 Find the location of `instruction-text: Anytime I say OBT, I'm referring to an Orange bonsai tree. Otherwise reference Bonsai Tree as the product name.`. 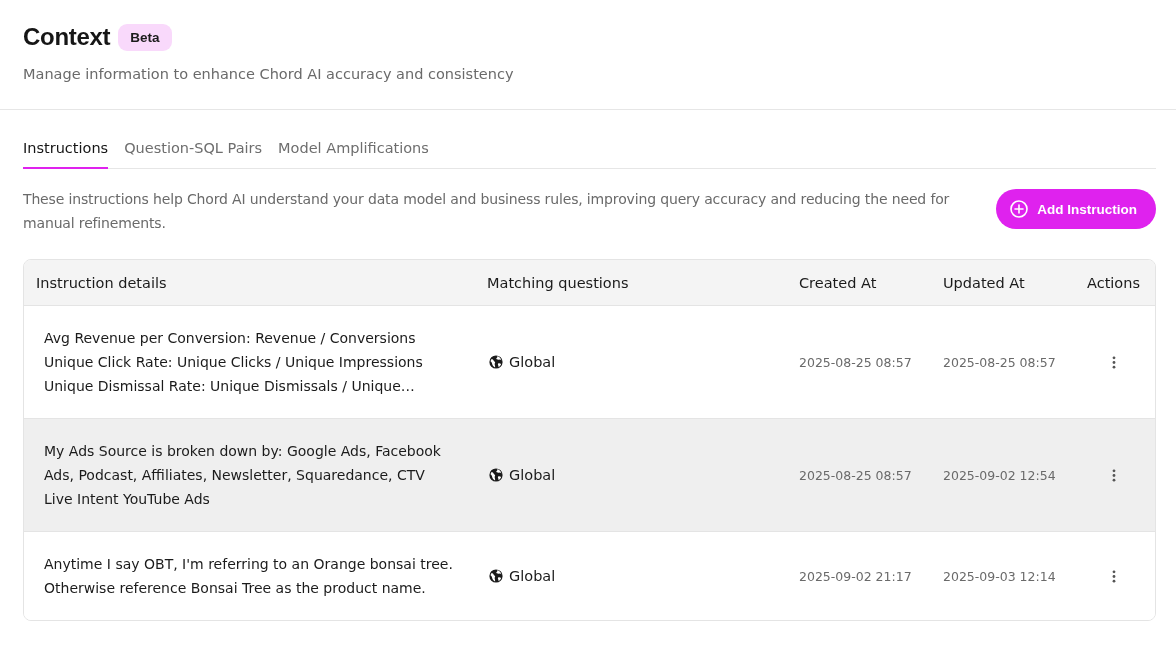

instruction-text: Anytime I say OBT, I'm referring to an Orange bonsai tree. Otherwise reference Bonsai Tree as the product name. is located at coordinates (249, 576).